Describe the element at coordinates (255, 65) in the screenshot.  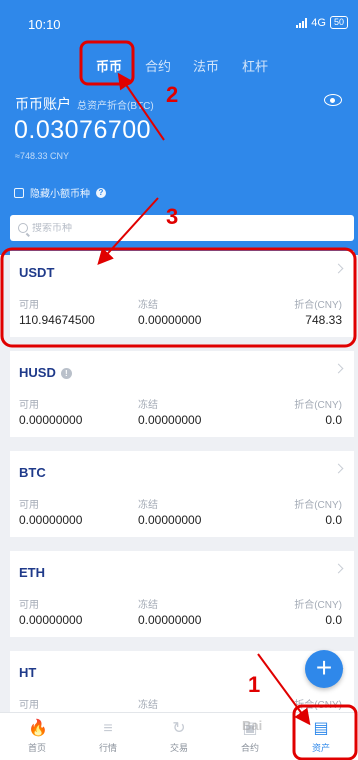
I see `tab-margin: 杠杆` at that location.